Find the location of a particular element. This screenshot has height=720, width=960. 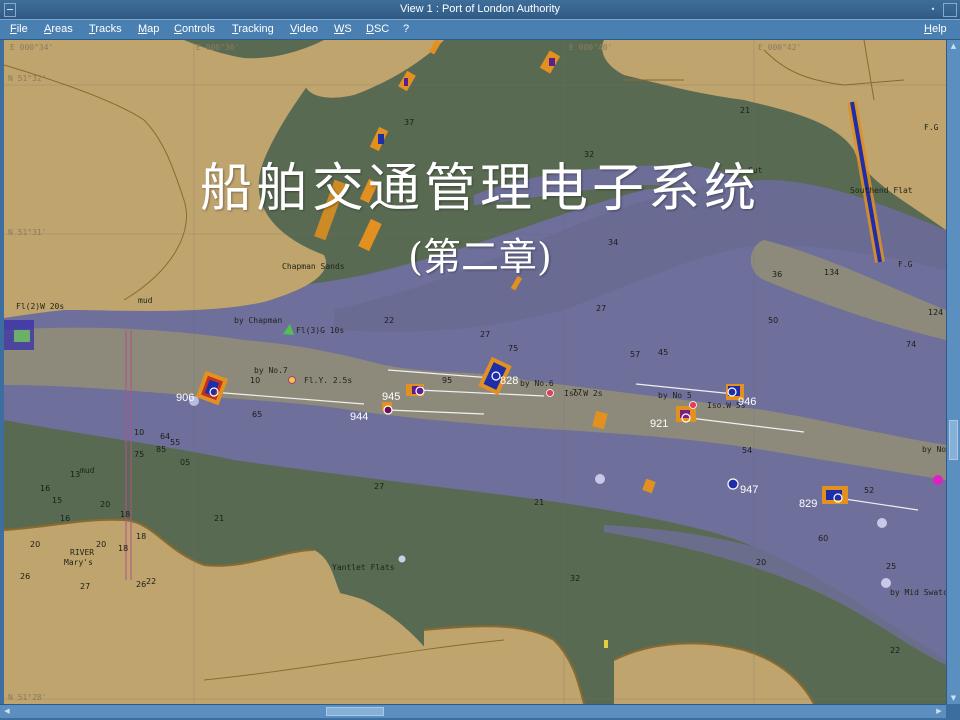

menu-tracking: Tracking is located at coordinates (253, 29).